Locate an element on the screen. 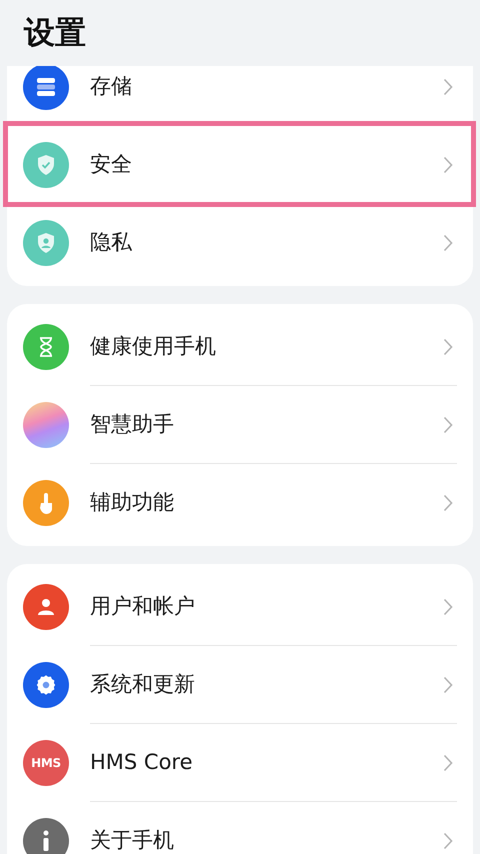  settings-item: 隐私 is located at coordinates (240, 243).